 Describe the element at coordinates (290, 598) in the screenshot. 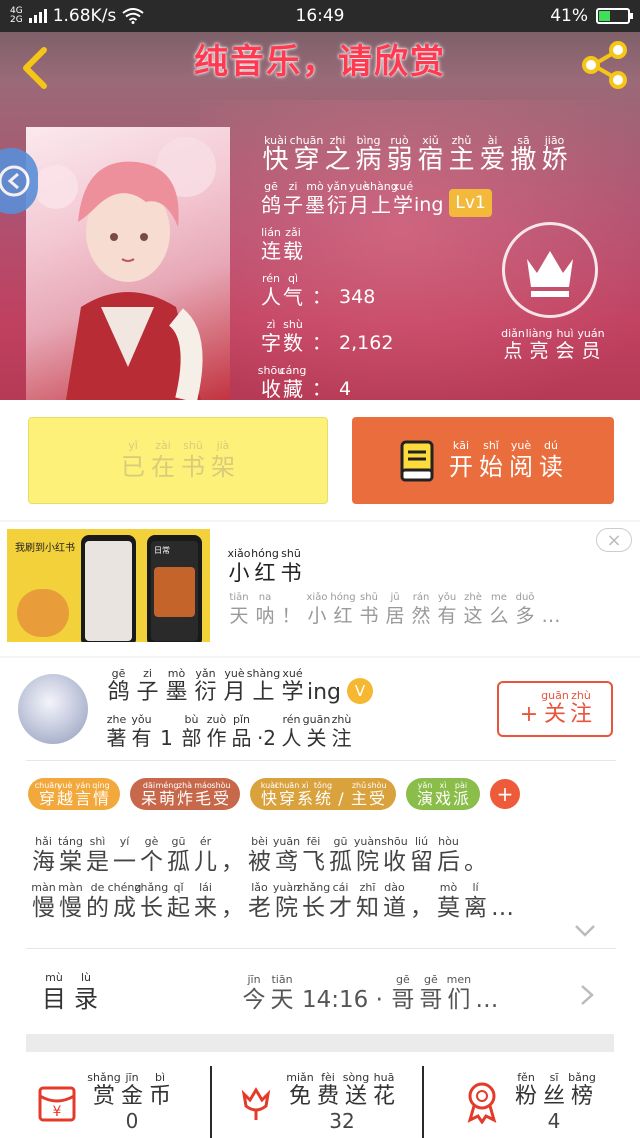

I see `pinyin` at that location.